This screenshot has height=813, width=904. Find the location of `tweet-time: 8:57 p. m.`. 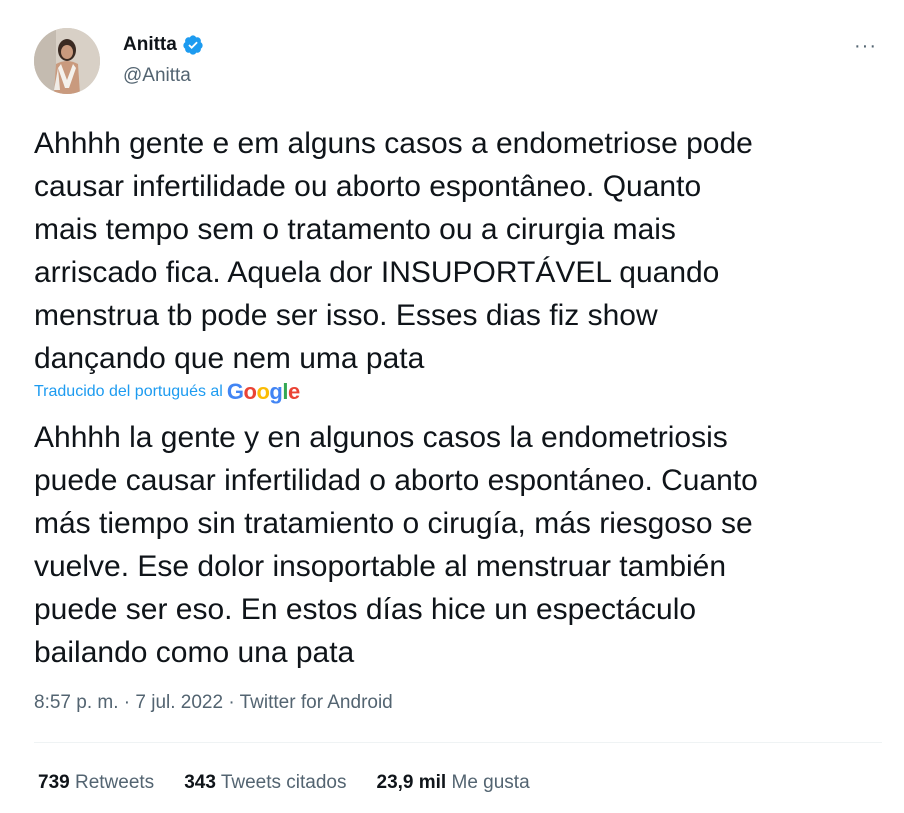

tweet-time: 8:57 p. m. is located at coordinates (76, 702).